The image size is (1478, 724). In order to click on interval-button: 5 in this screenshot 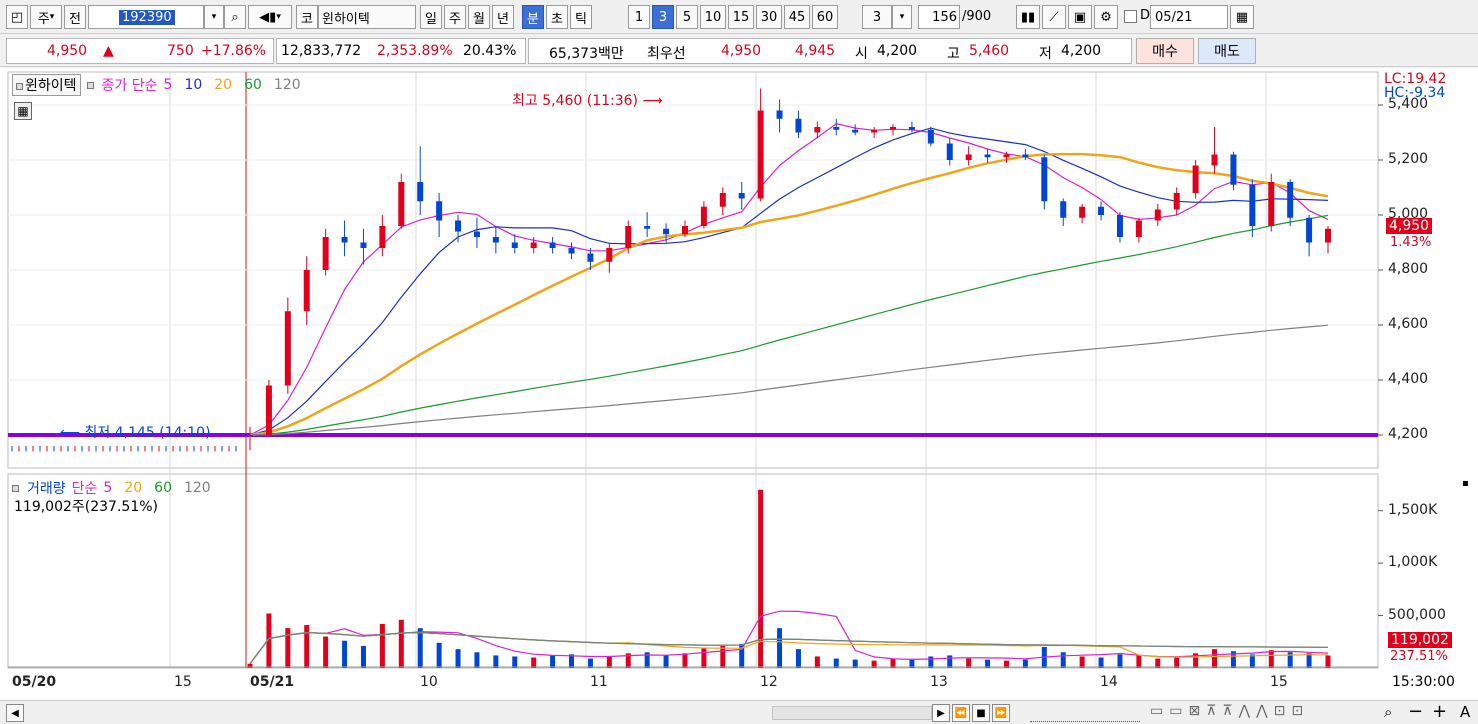, I will do `click(687, 17)`.